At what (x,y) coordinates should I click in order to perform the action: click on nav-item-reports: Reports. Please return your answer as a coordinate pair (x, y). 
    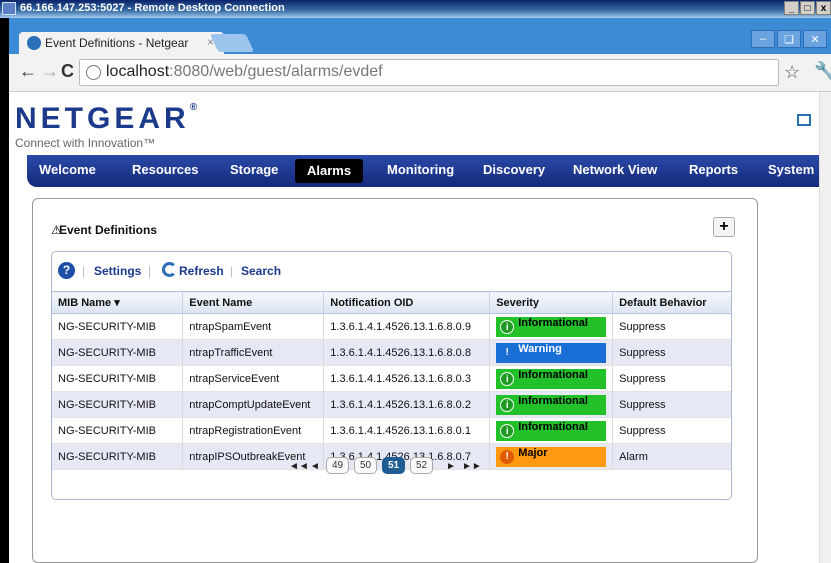
    Looking at the image, I should click on (713, 169).